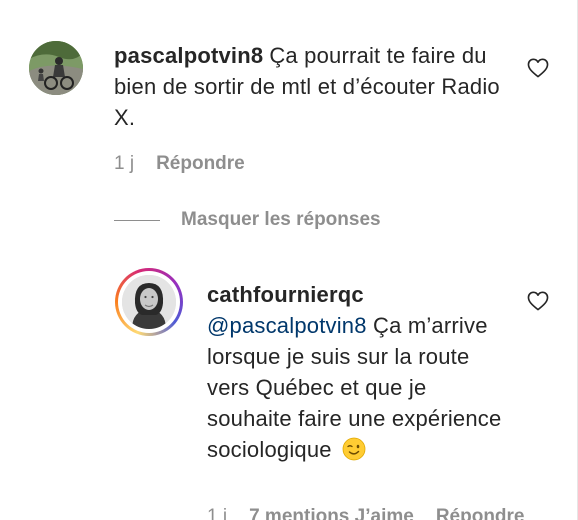 Image resolution: width=578 pixels, height=520 pixels. Describe the element at coordinates (281, 219) in the screenshot. I see `hide-replies-label: Masquer les réponses` at that location.